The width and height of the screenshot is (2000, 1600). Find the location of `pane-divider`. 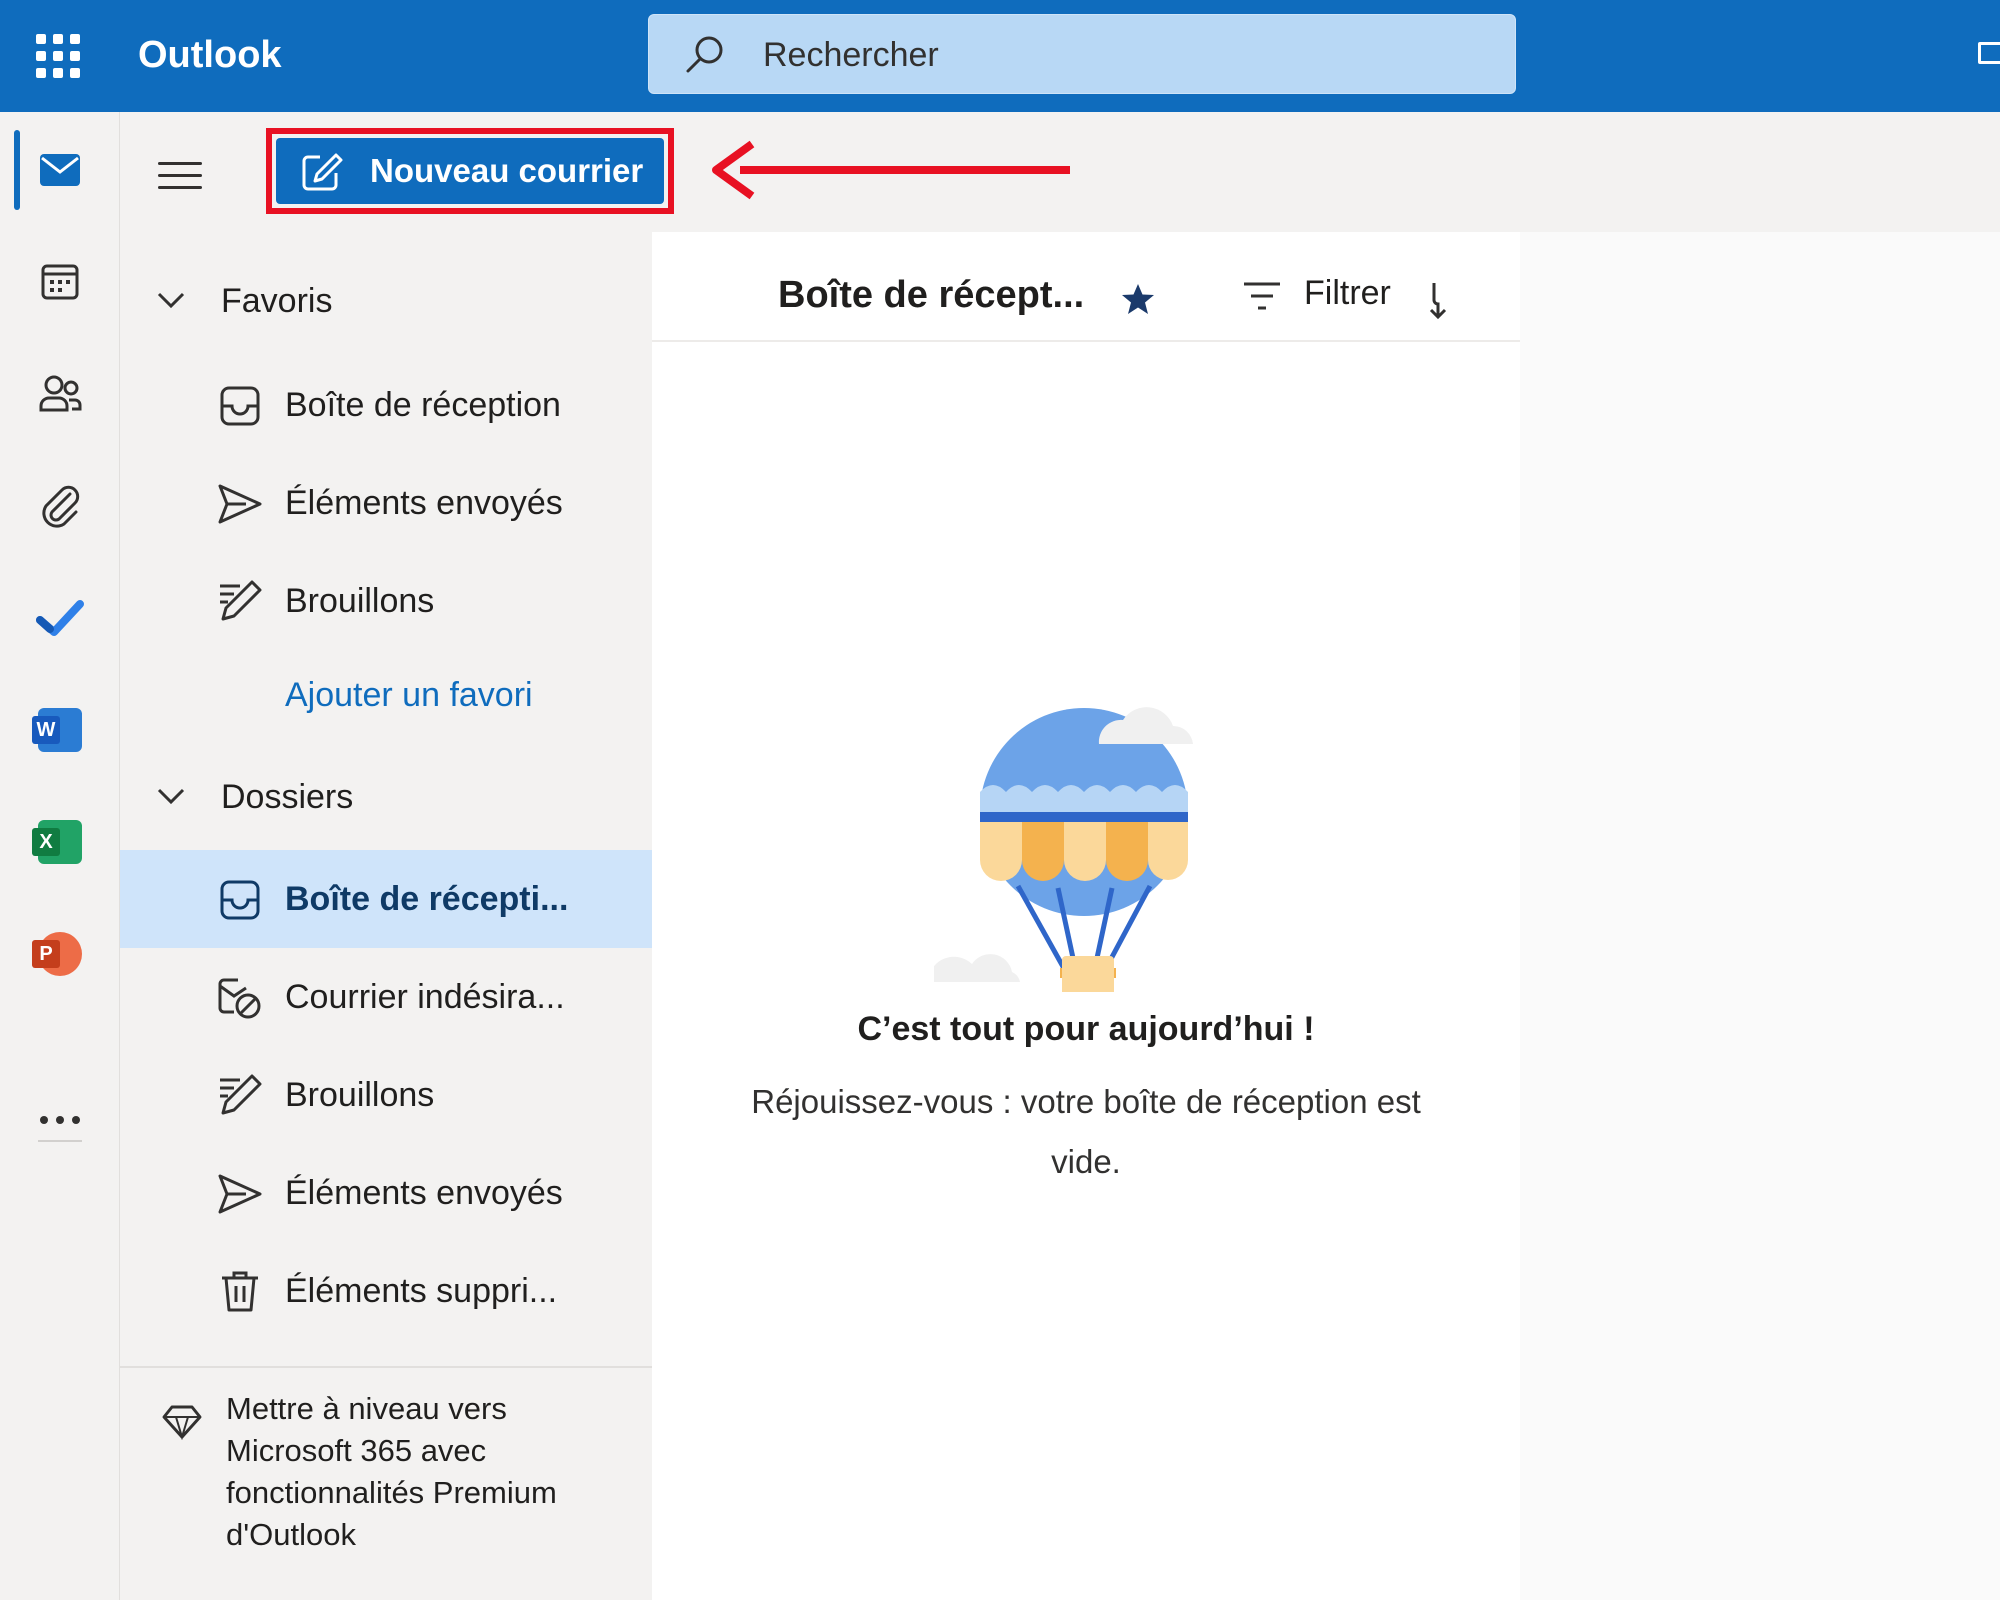

pane-divider is located at coordinates (386, 1367).